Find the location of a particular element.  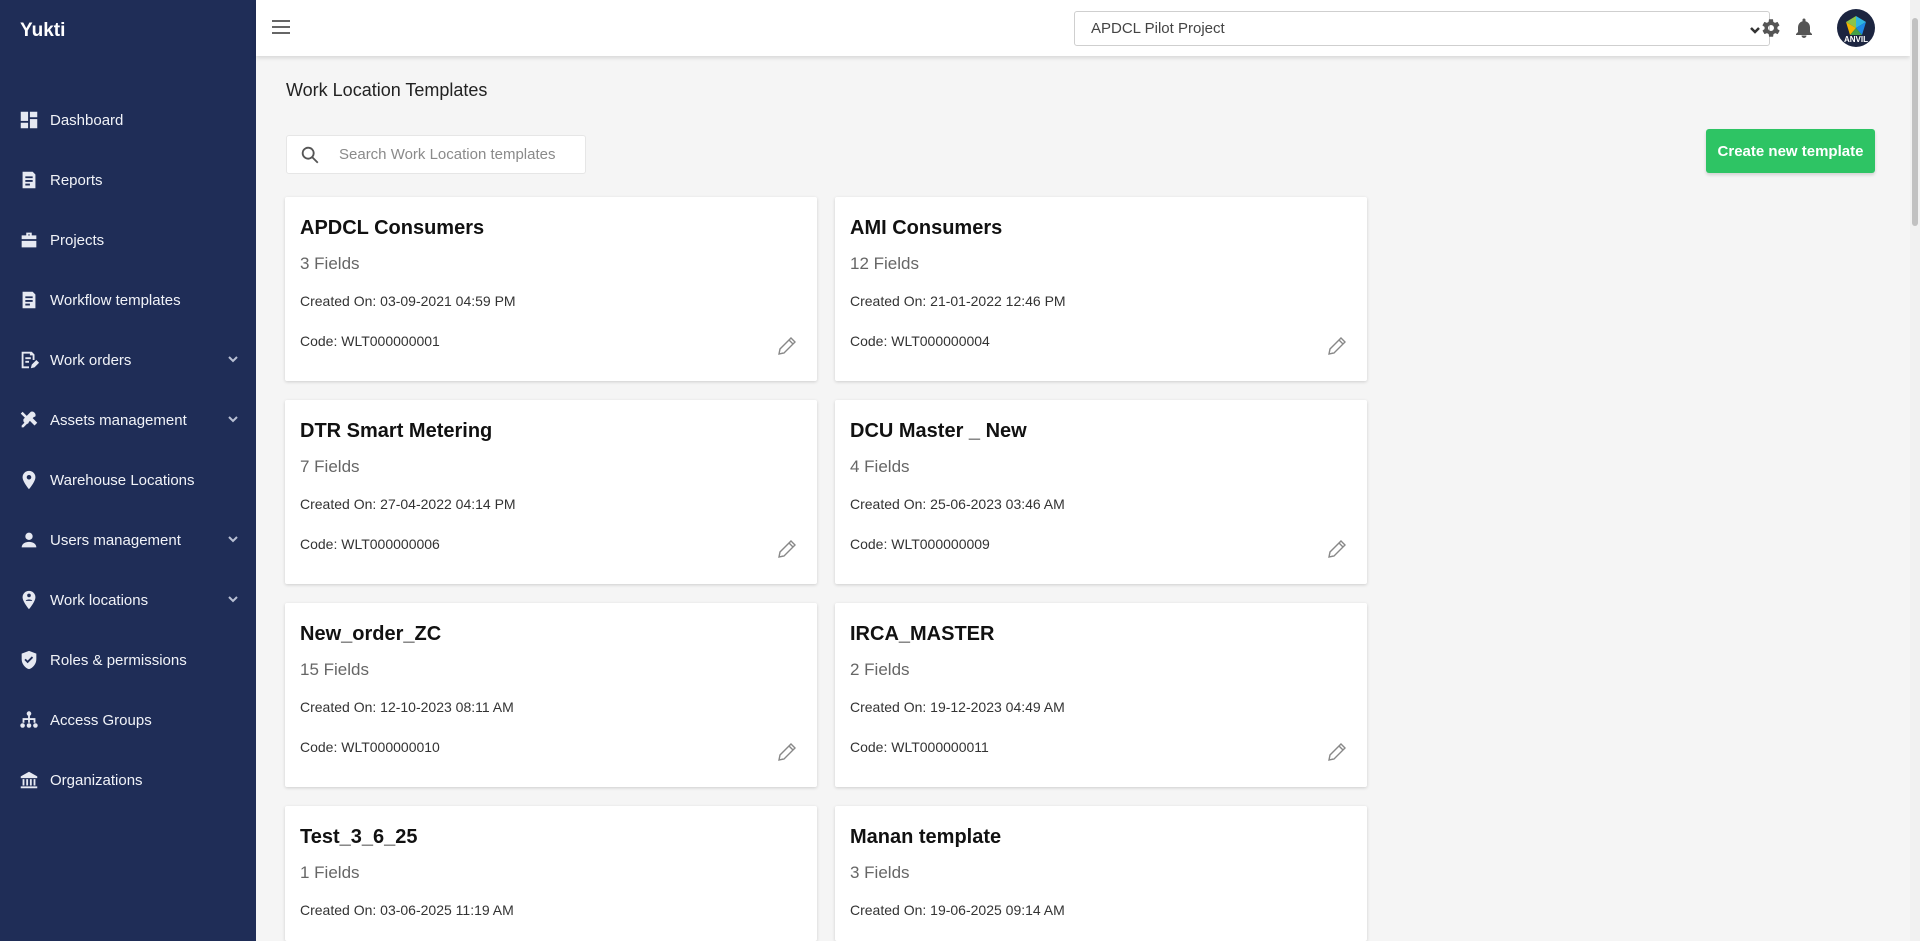

create-template-button: Create new template is located at coordinates (1790, 151).